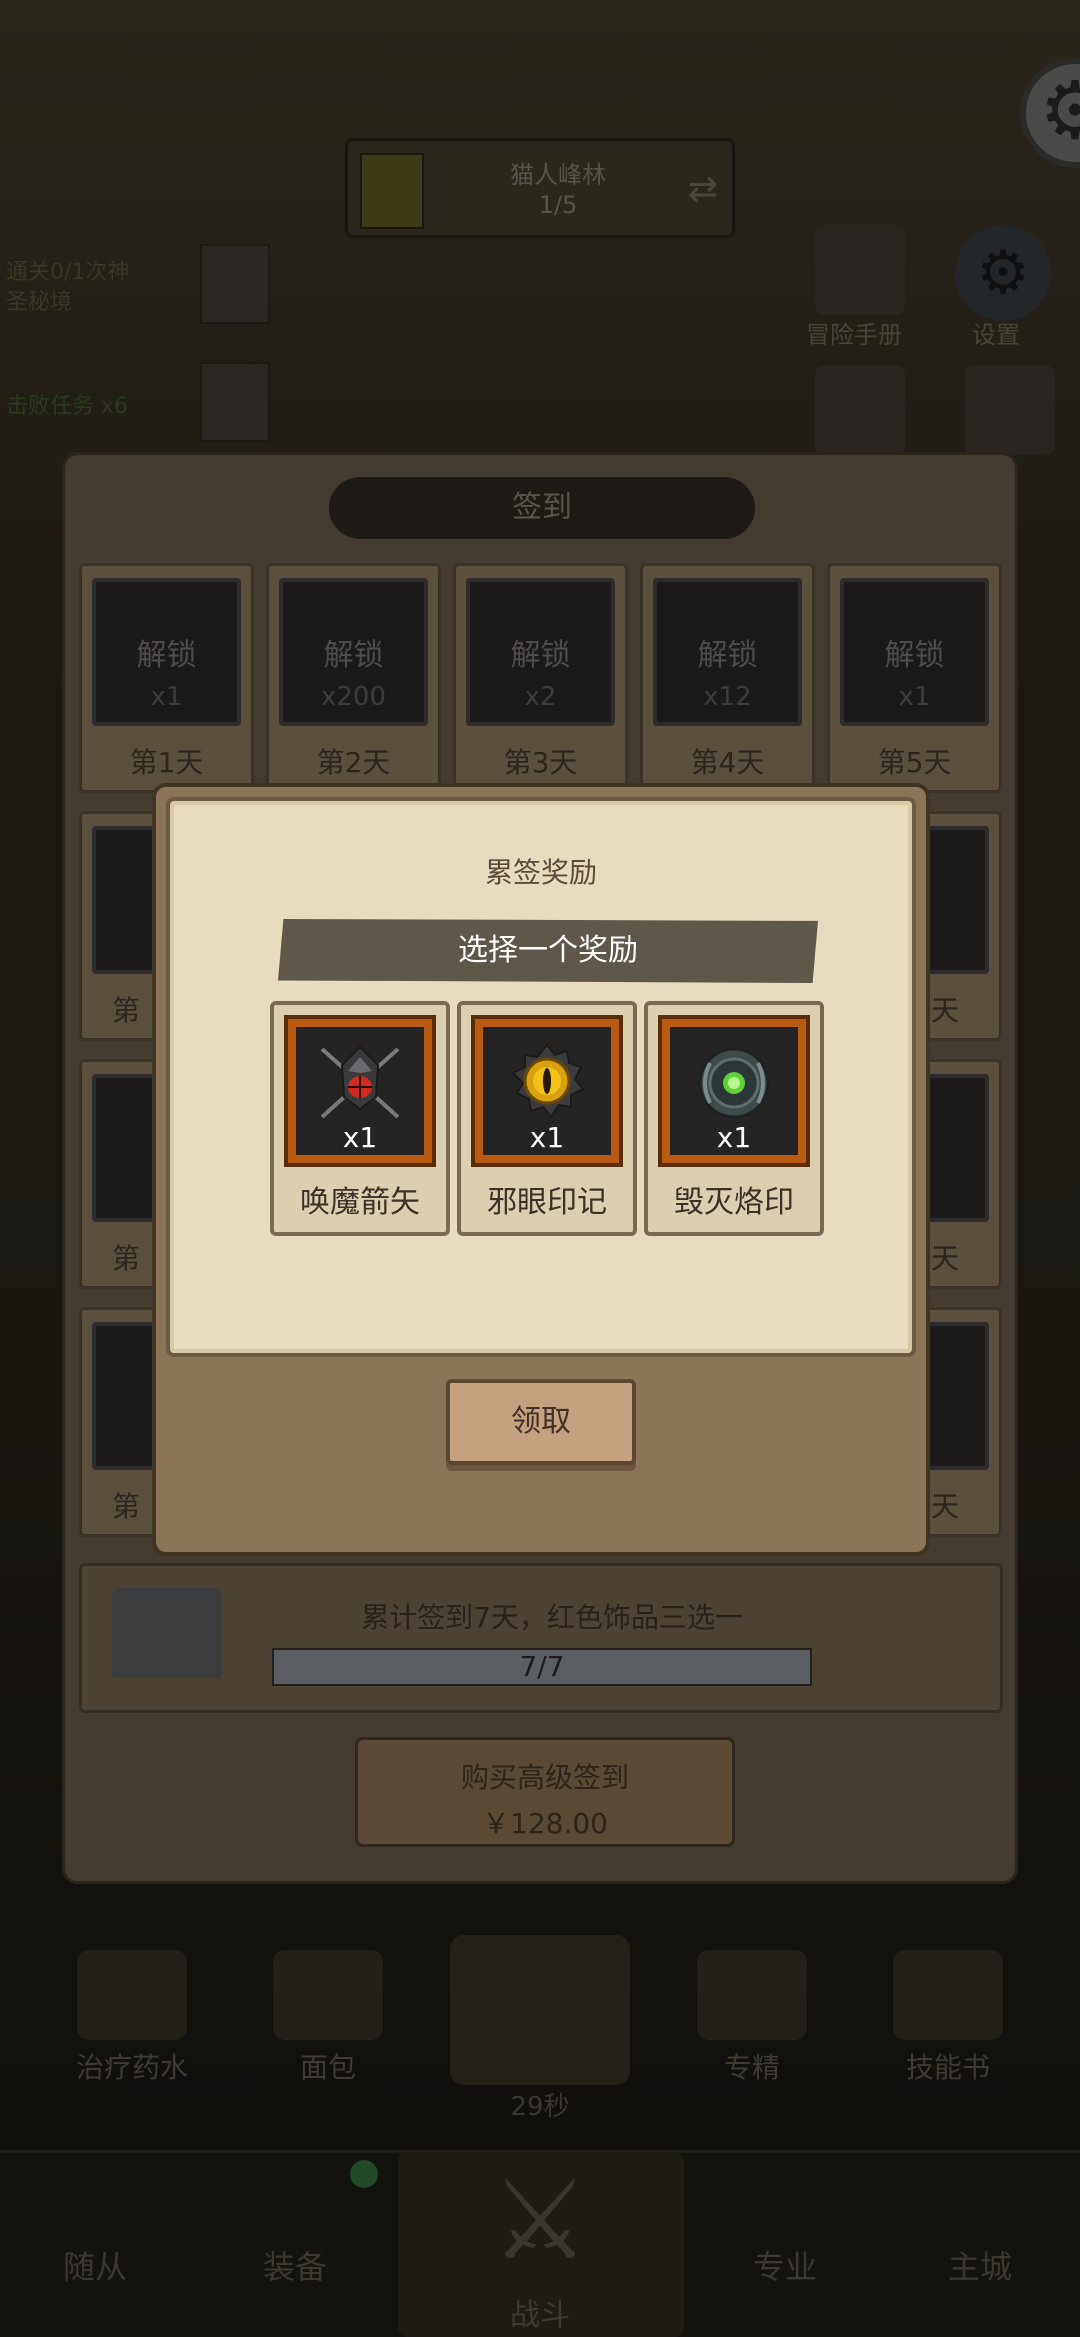  I want to click on stage-name: 猫人峰林, so click(558, 175).